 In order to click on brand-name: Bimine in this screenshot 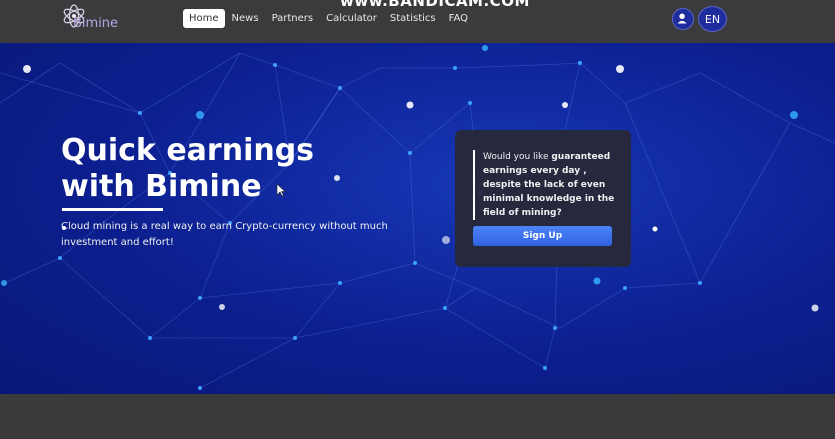, I will do `click(95, 23)`.